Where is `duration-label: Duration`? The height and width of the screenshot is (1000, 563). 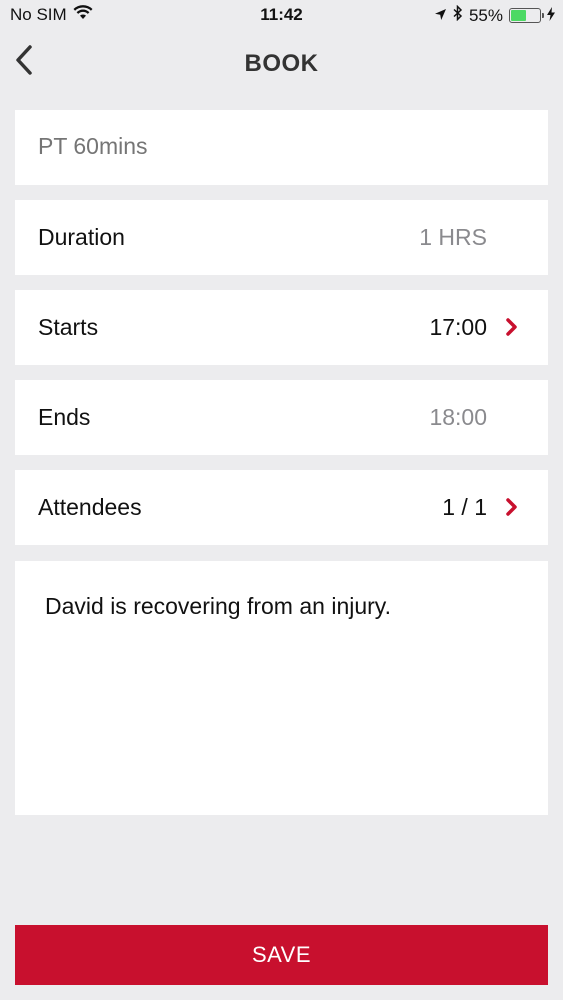 duration-label: Duration is located at coordinates (81, 237).